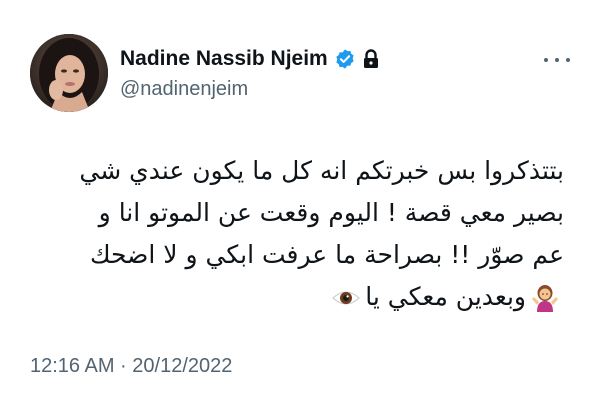  What do you see at coordinates (296, 297) in the screenshot?
I see `tweet-line-last: وبعدين معكي يا` at bounding box center [296, 297].